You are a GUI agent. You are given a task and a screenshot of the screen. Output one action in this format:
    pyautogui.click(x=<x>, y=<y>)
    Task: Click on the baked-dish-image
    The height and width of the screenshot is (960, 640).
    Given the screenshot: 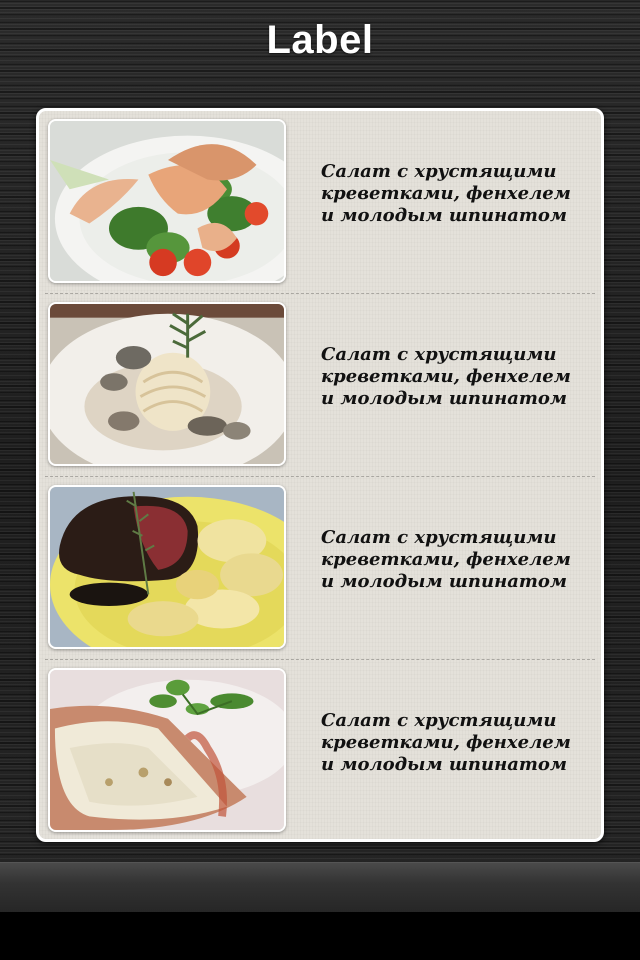 What is the action you would take?
    pyautogui.click(x=167, y=750)
    